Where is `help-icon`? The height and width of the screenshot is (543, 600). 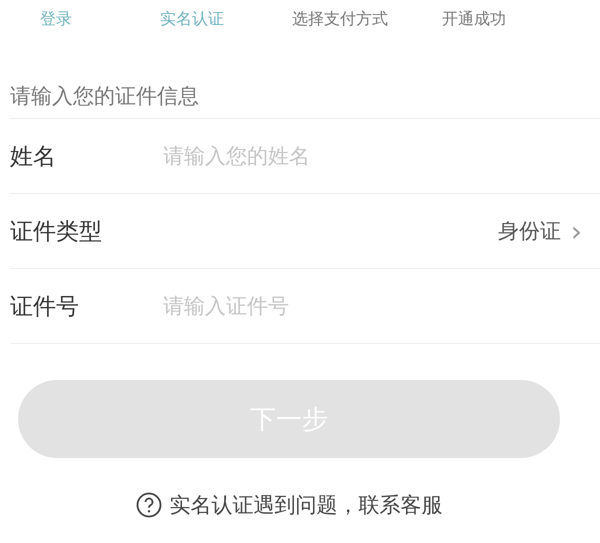
help-icon is located at coordinates (149, 505).